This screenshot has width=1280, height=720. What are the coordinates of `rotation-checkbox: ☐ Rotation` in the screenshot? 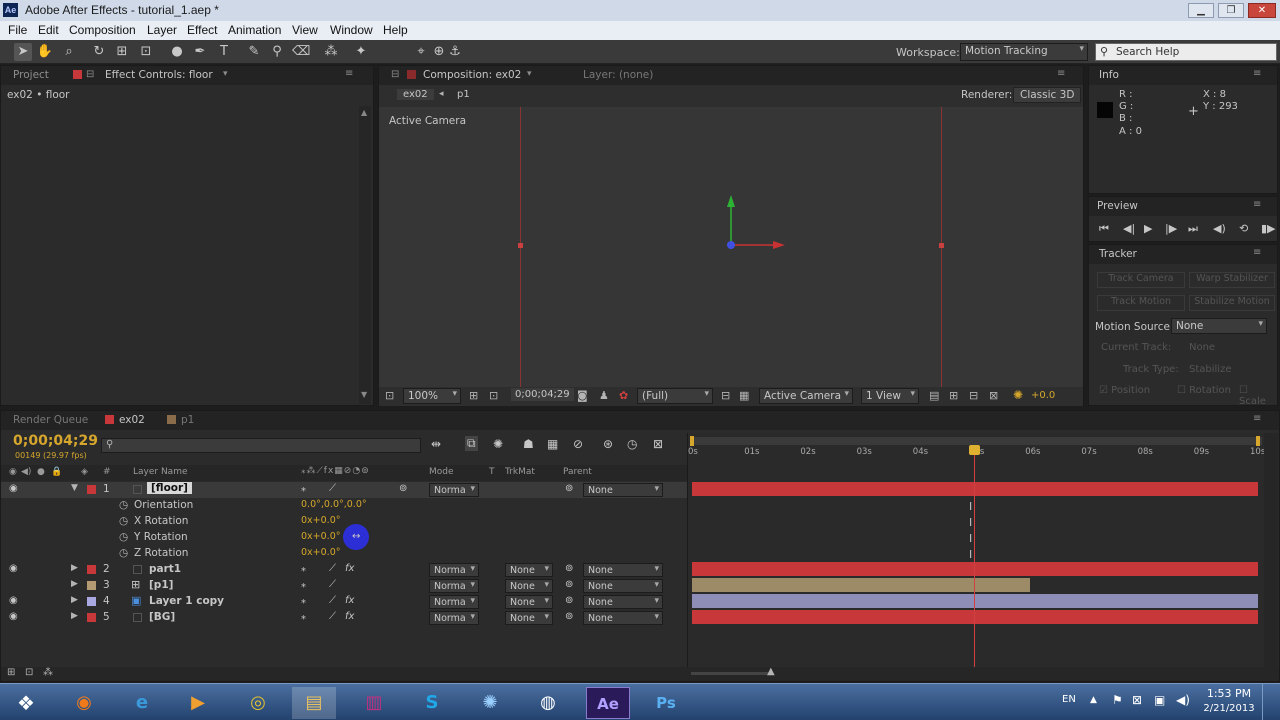 It's located at (1204, 390).